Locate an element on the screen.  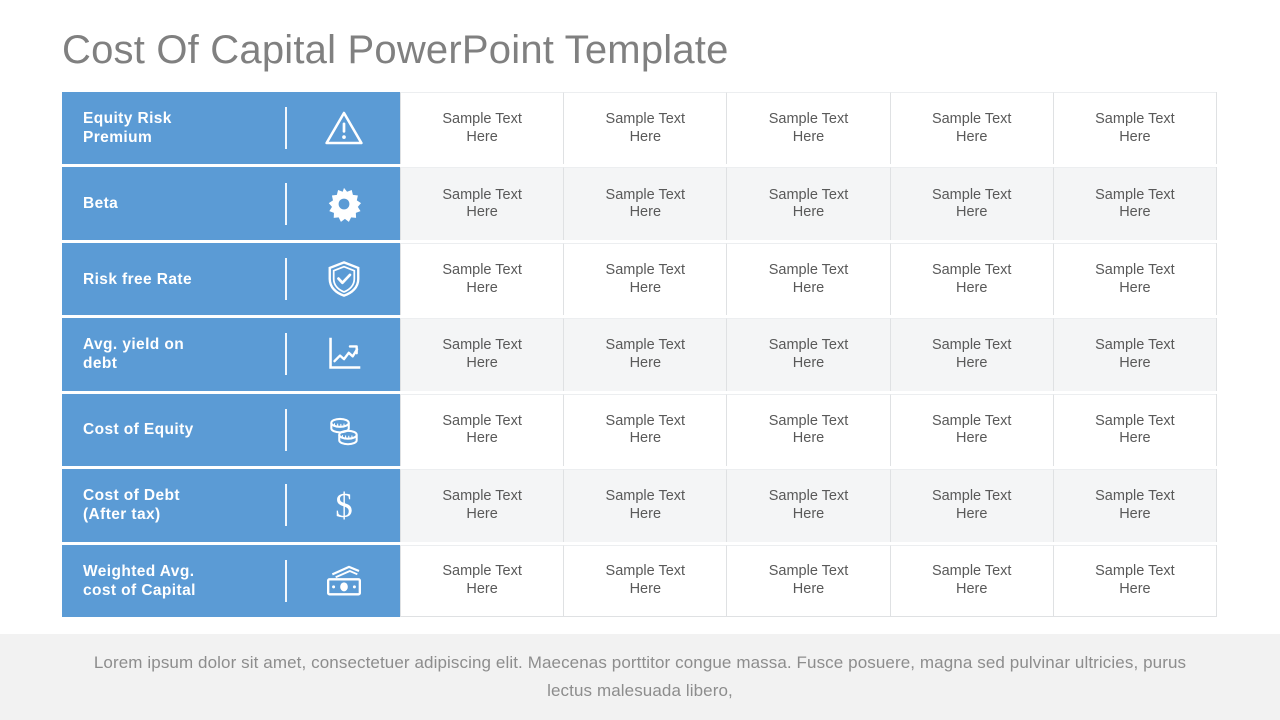
row-label-text: Avg. yield on debt is located at coordinates (134, 354).